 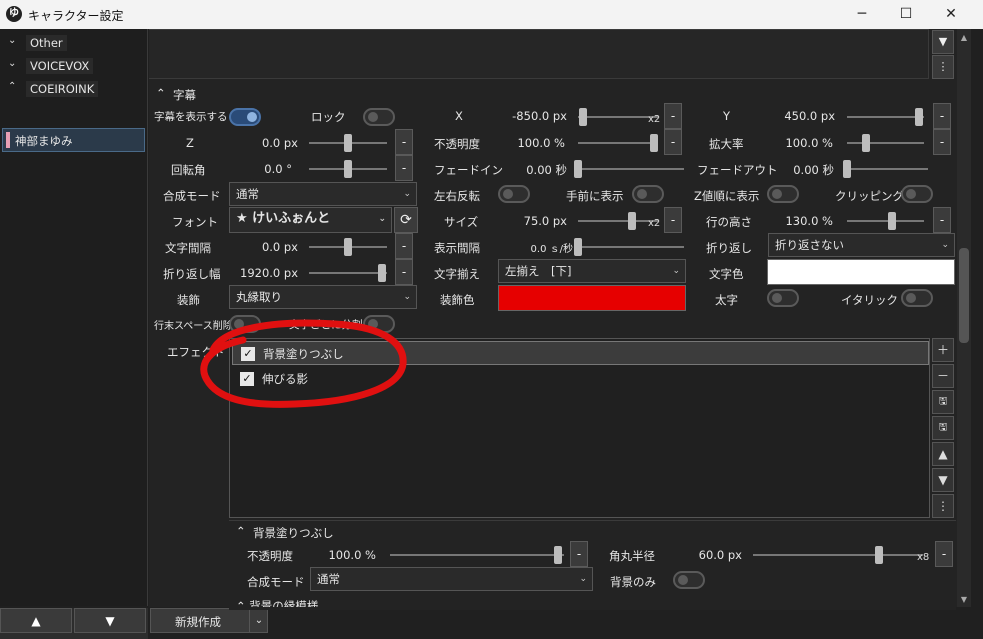 I want to click on bg-opacity-slider-track, so click(x=477, y=555).